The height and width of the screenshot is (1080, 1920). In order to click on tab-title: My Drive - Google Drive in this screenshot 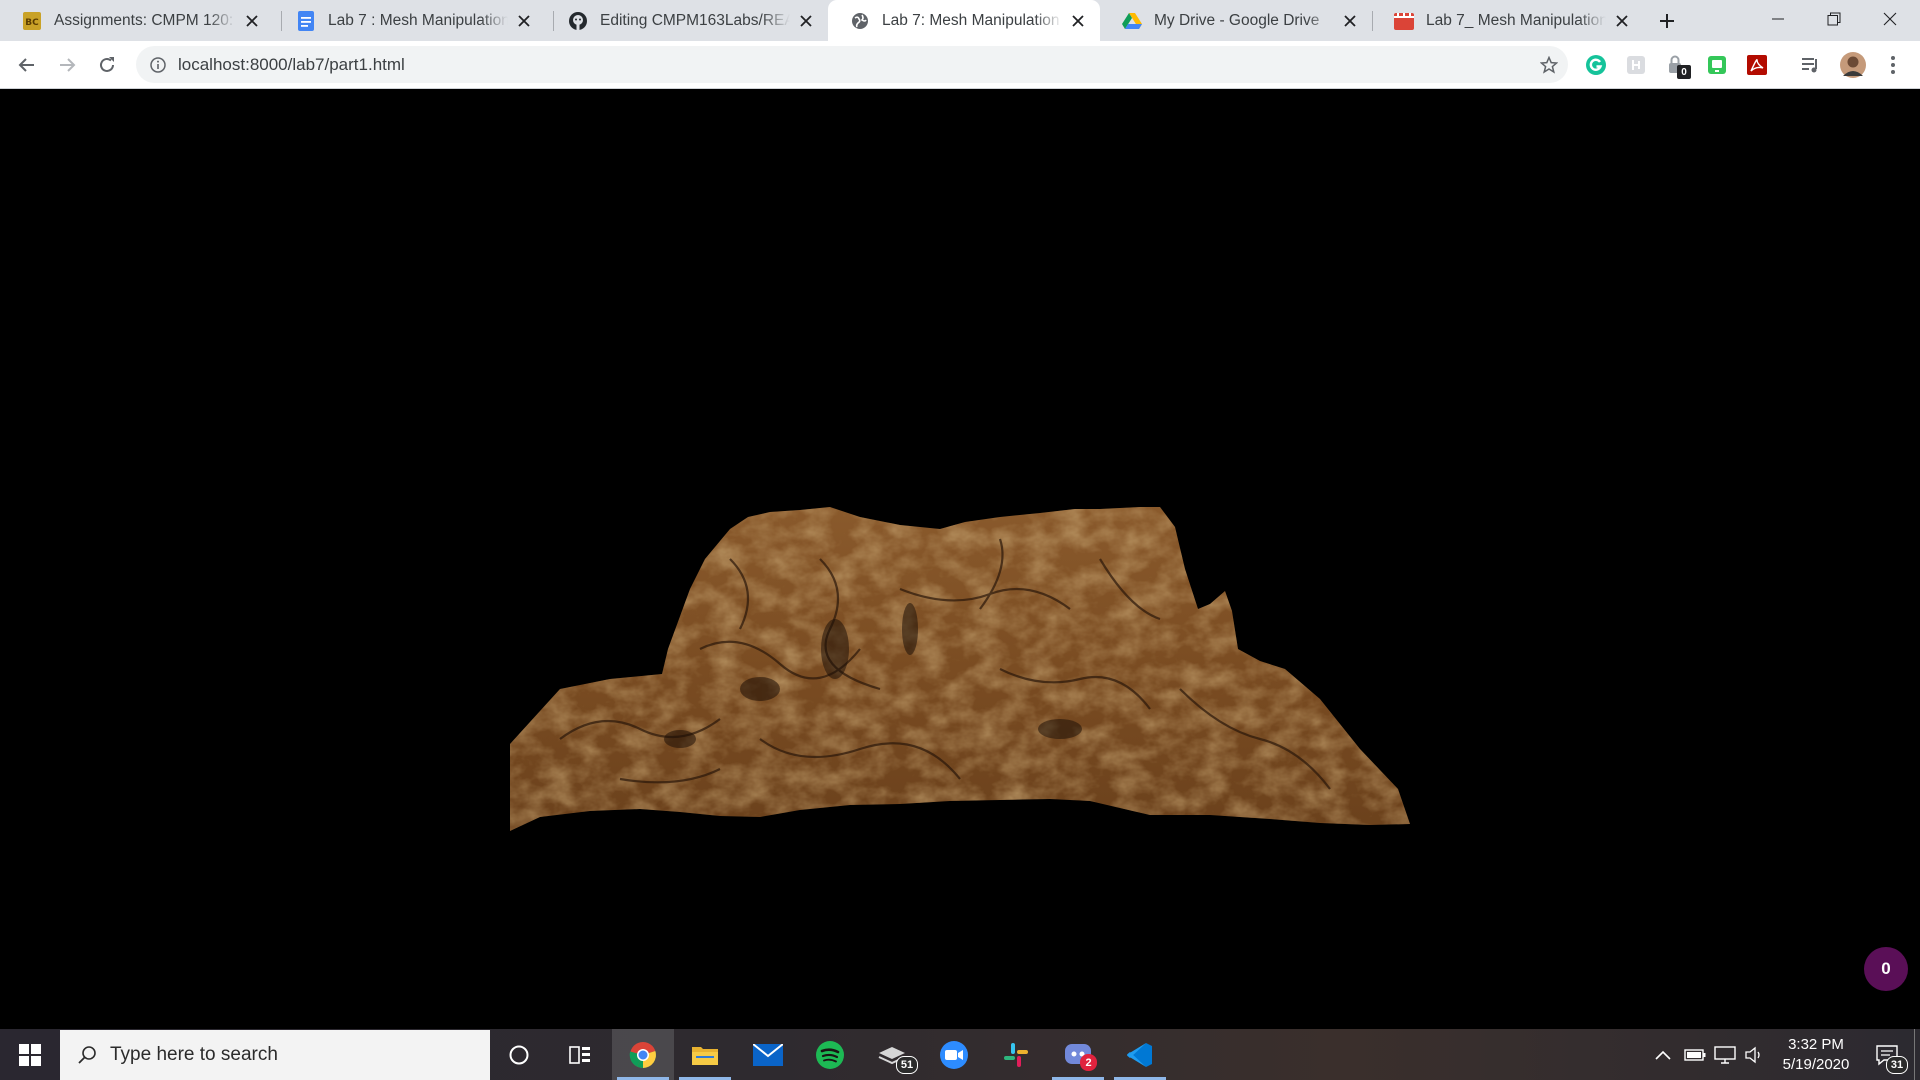, I will do `click(1237, 20)`.